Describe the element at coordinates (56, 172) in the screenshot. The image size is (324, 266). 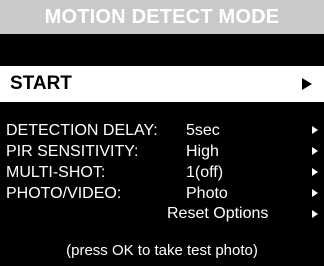
I see `setting-label: MULTI-SHOT:` at that location.